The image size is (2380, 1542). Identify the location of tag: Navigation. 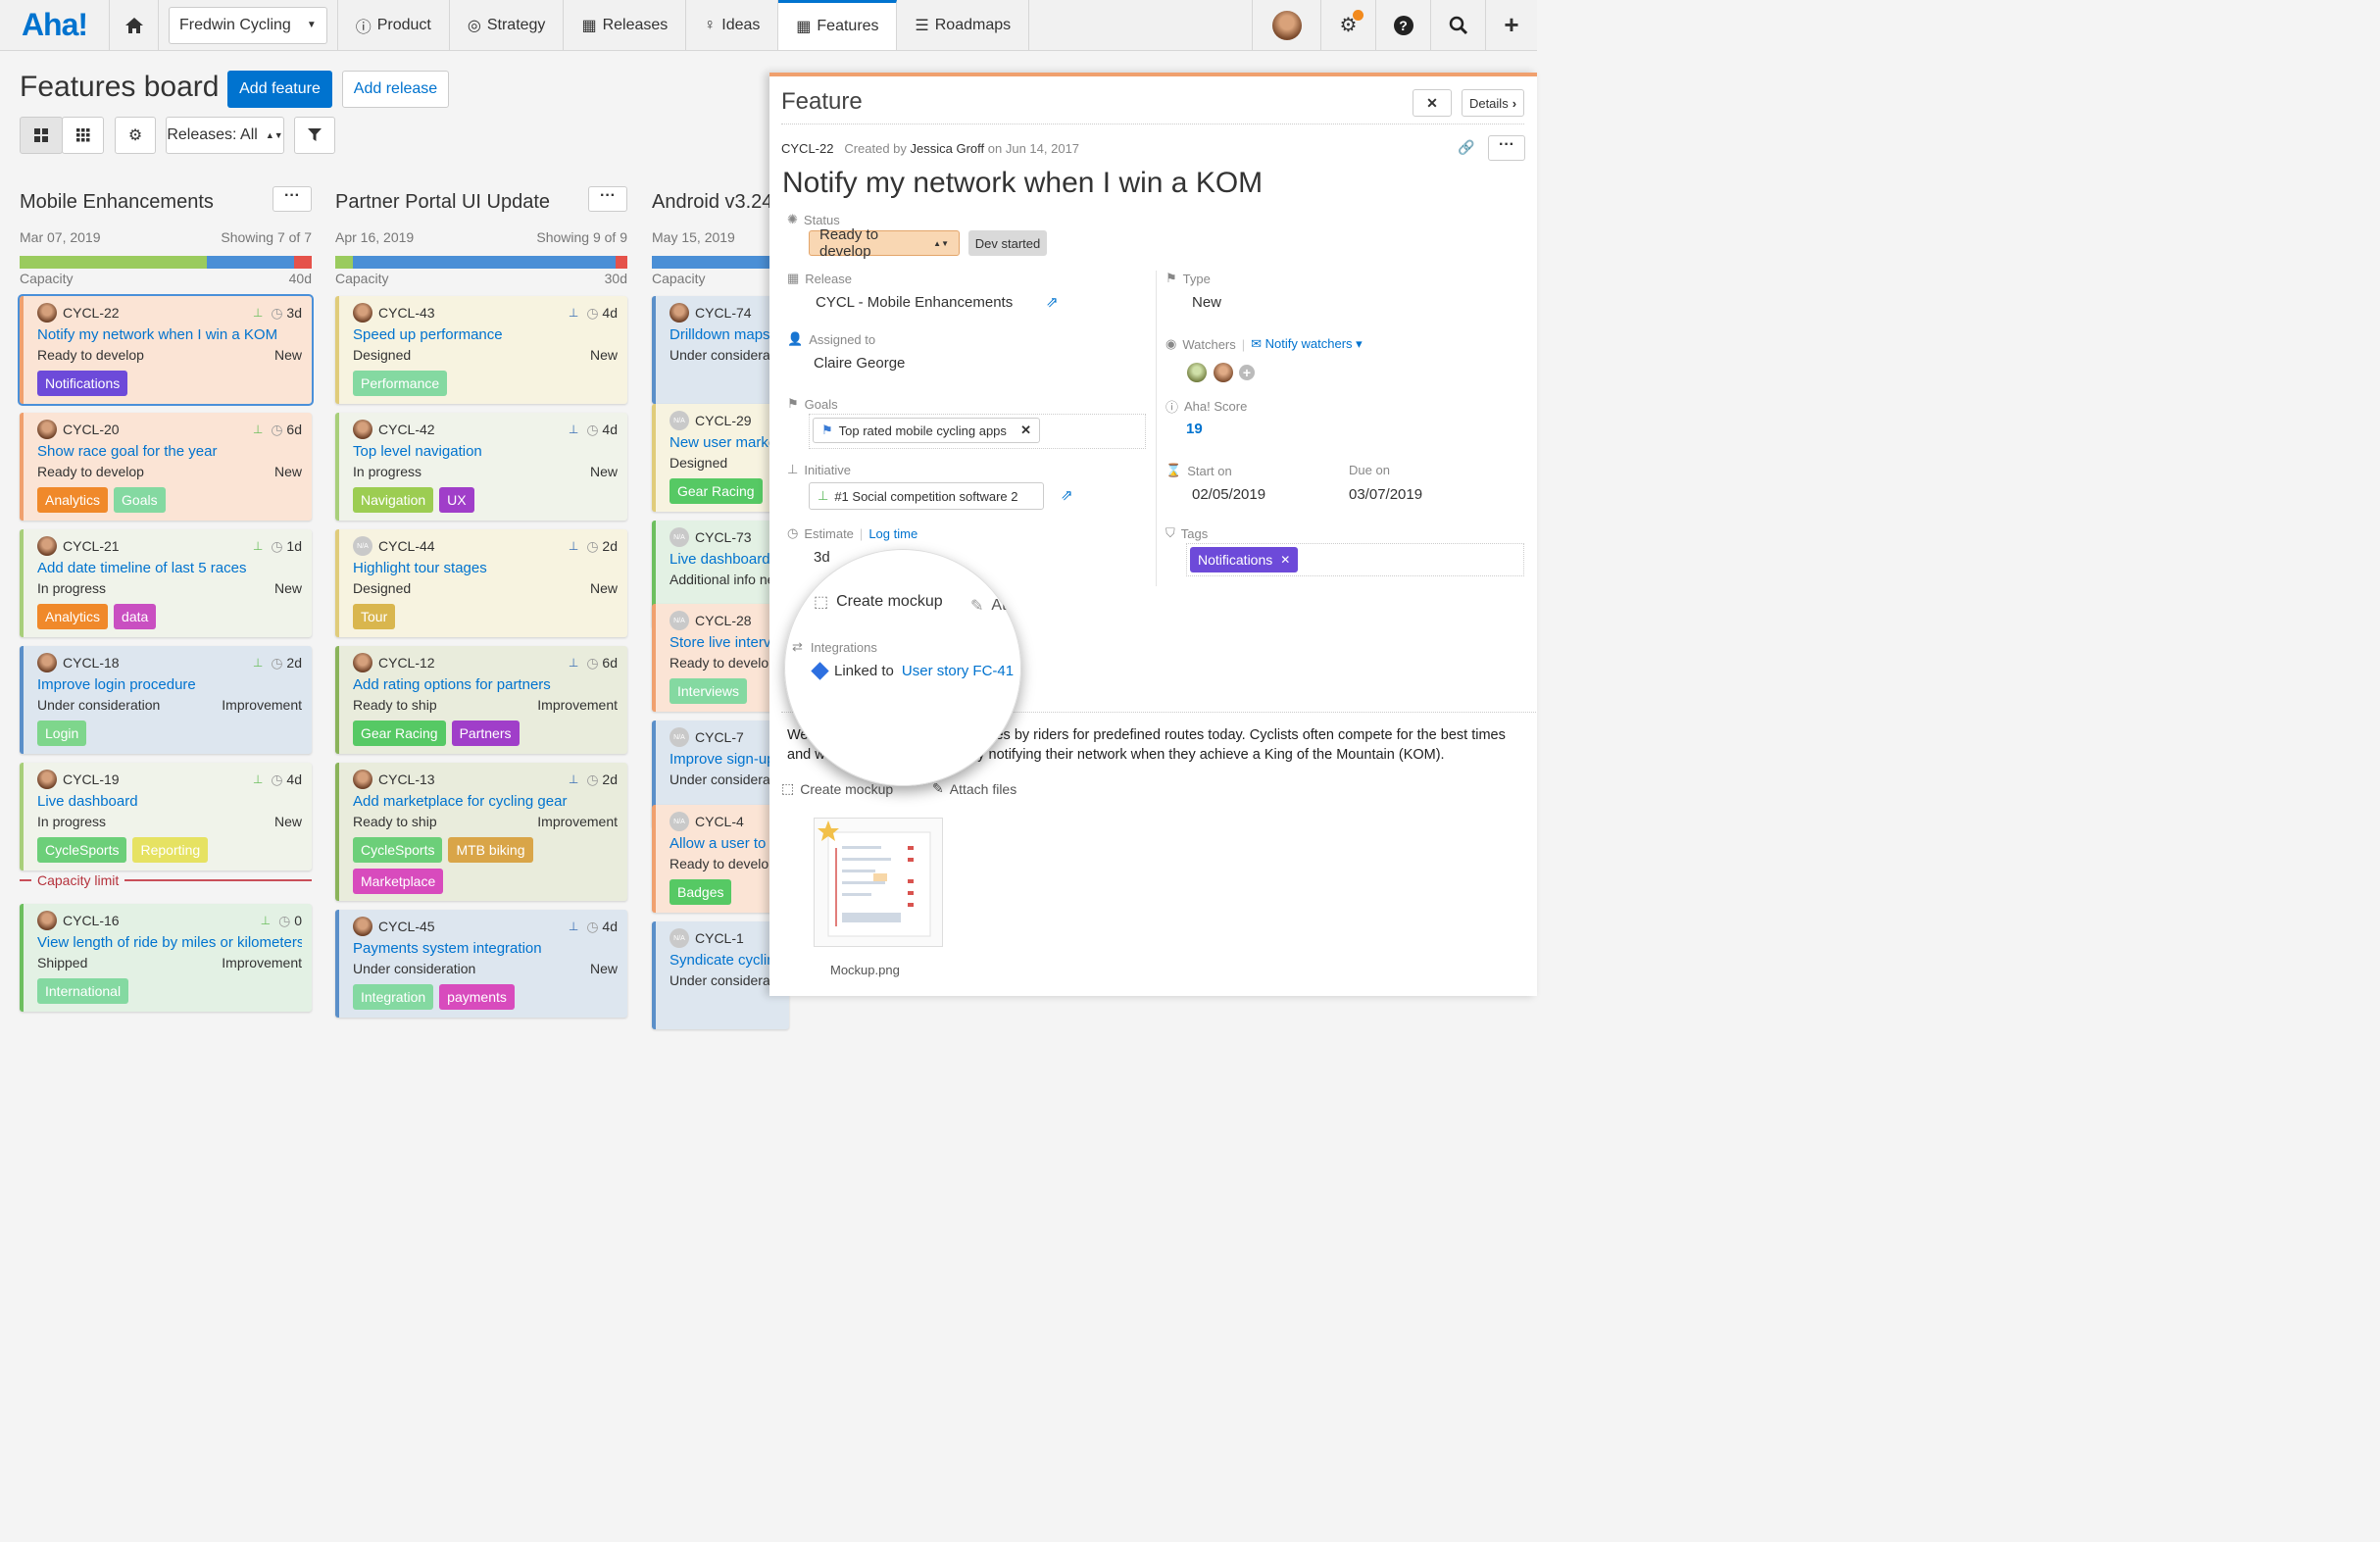
(393, 500).